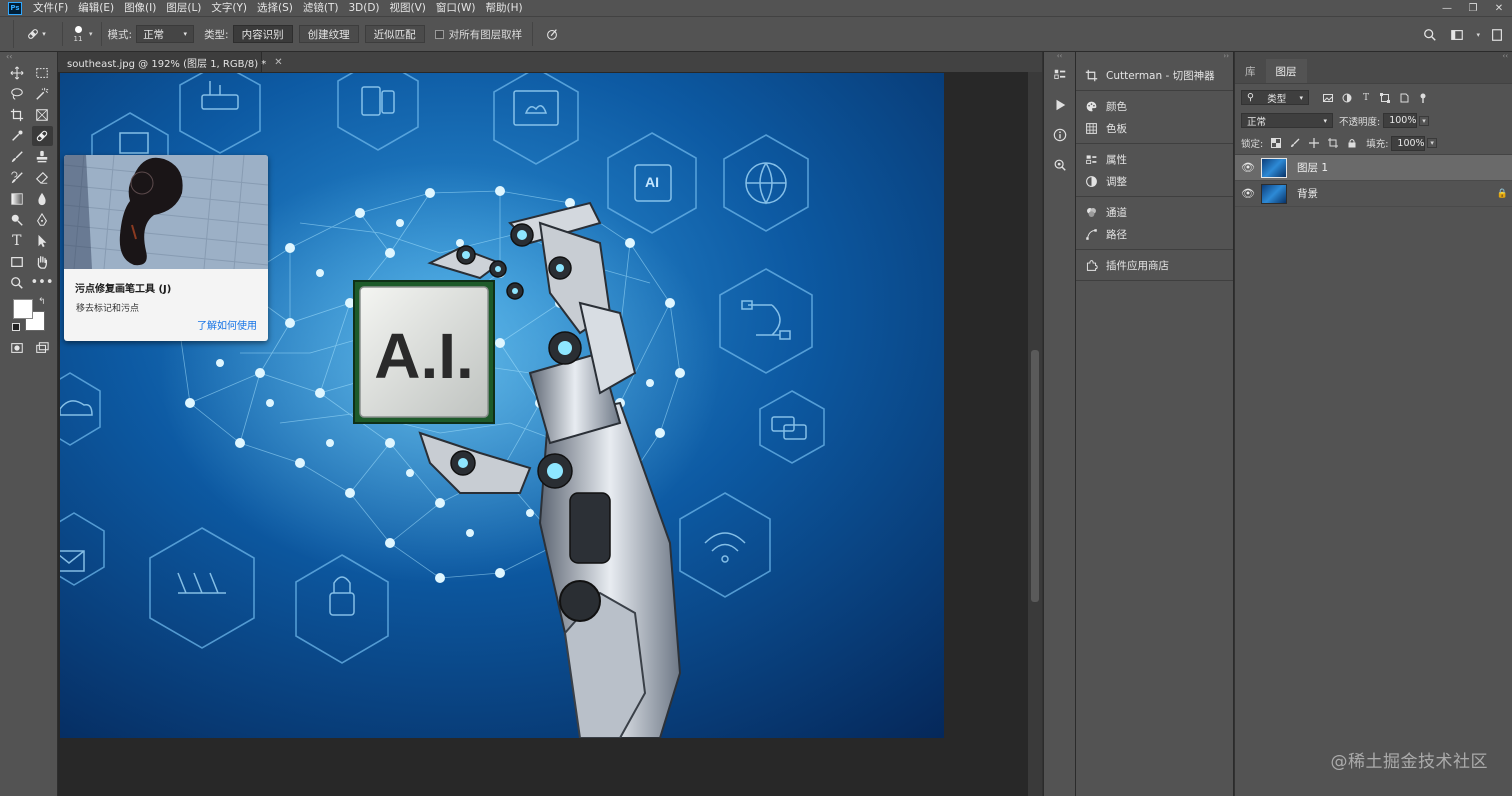 Image resolution: width=1512 pixels, height=796 pixels. What do you see at coordinates (480, 34) in the screenshot?
I see `sample-all-layers-checkbox: 对所有图层取样` at bounding box center [480, 34].